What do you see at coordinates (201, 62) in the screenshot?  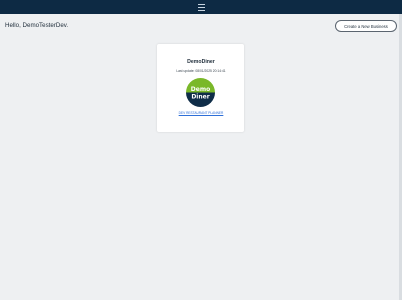 I see `business-name: DemoDiner` at bounding box center [201, 62].